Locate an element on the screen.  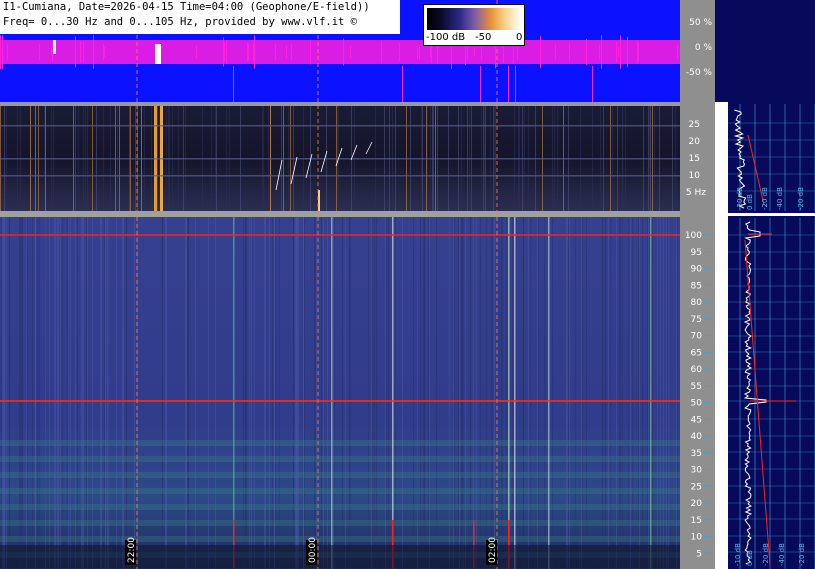
high-tick-5: 5 is located at coordinates (699, 554).